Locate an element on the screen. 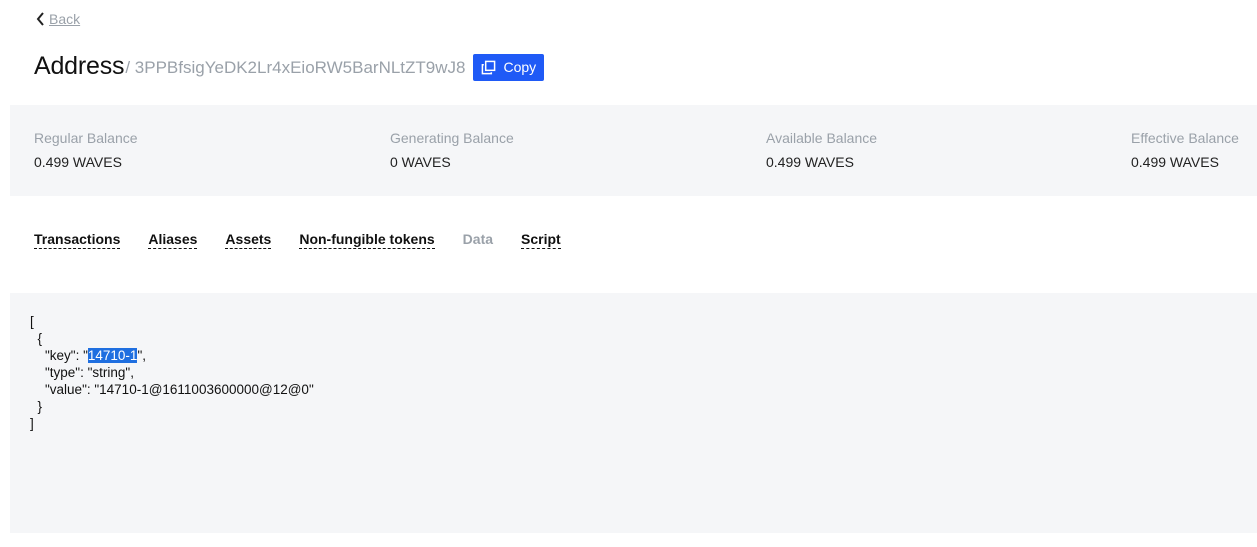  tab-script: Script is located at coordinates (541, 240).